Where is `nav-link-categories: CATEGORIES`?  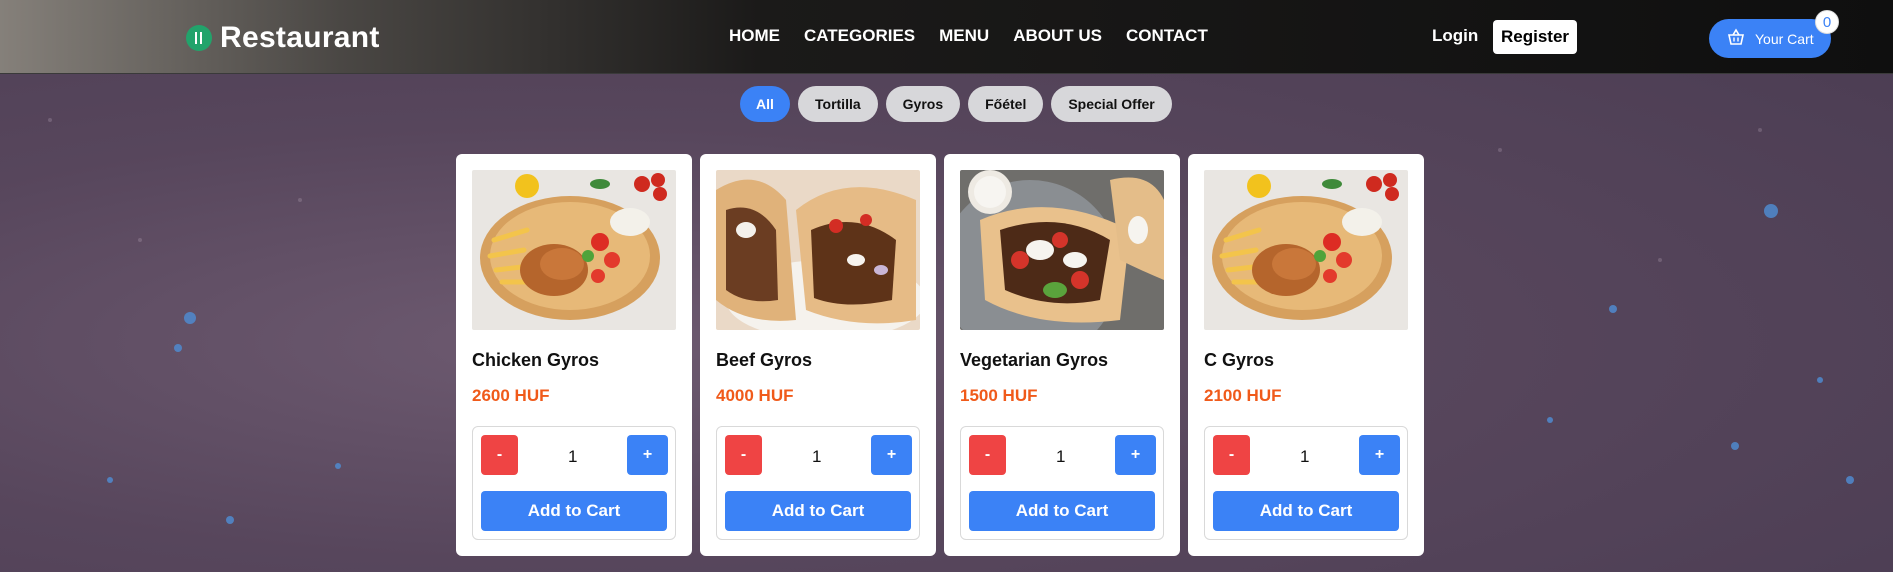 nav-link-categories: CATEGORIES is located at coordinates (859, 36).